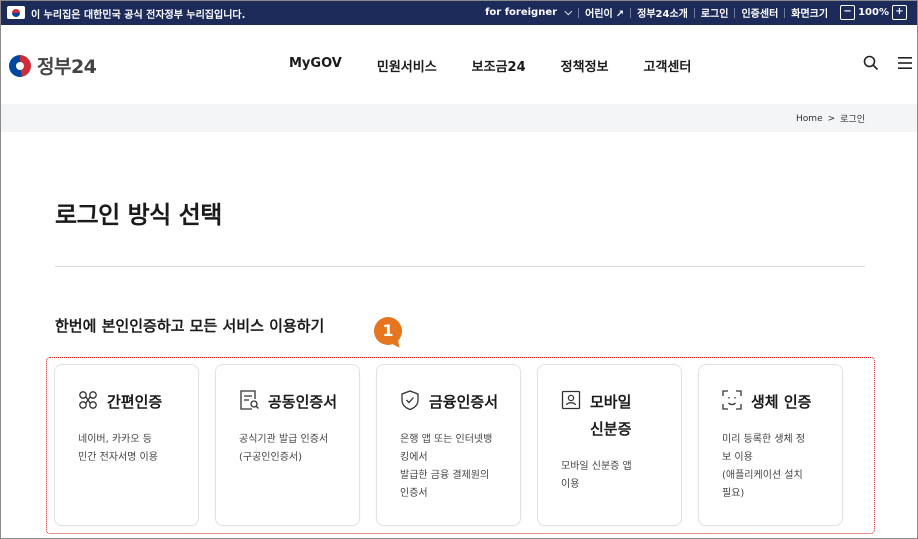 The image size is (918, 539). What do you see at coordinates (138, 15) in the screenshot?
I see `gov-notice-text: 이 누리집은 대한민국 공식 전자정부 누리집입니다.` at bounding box center [138, 15].